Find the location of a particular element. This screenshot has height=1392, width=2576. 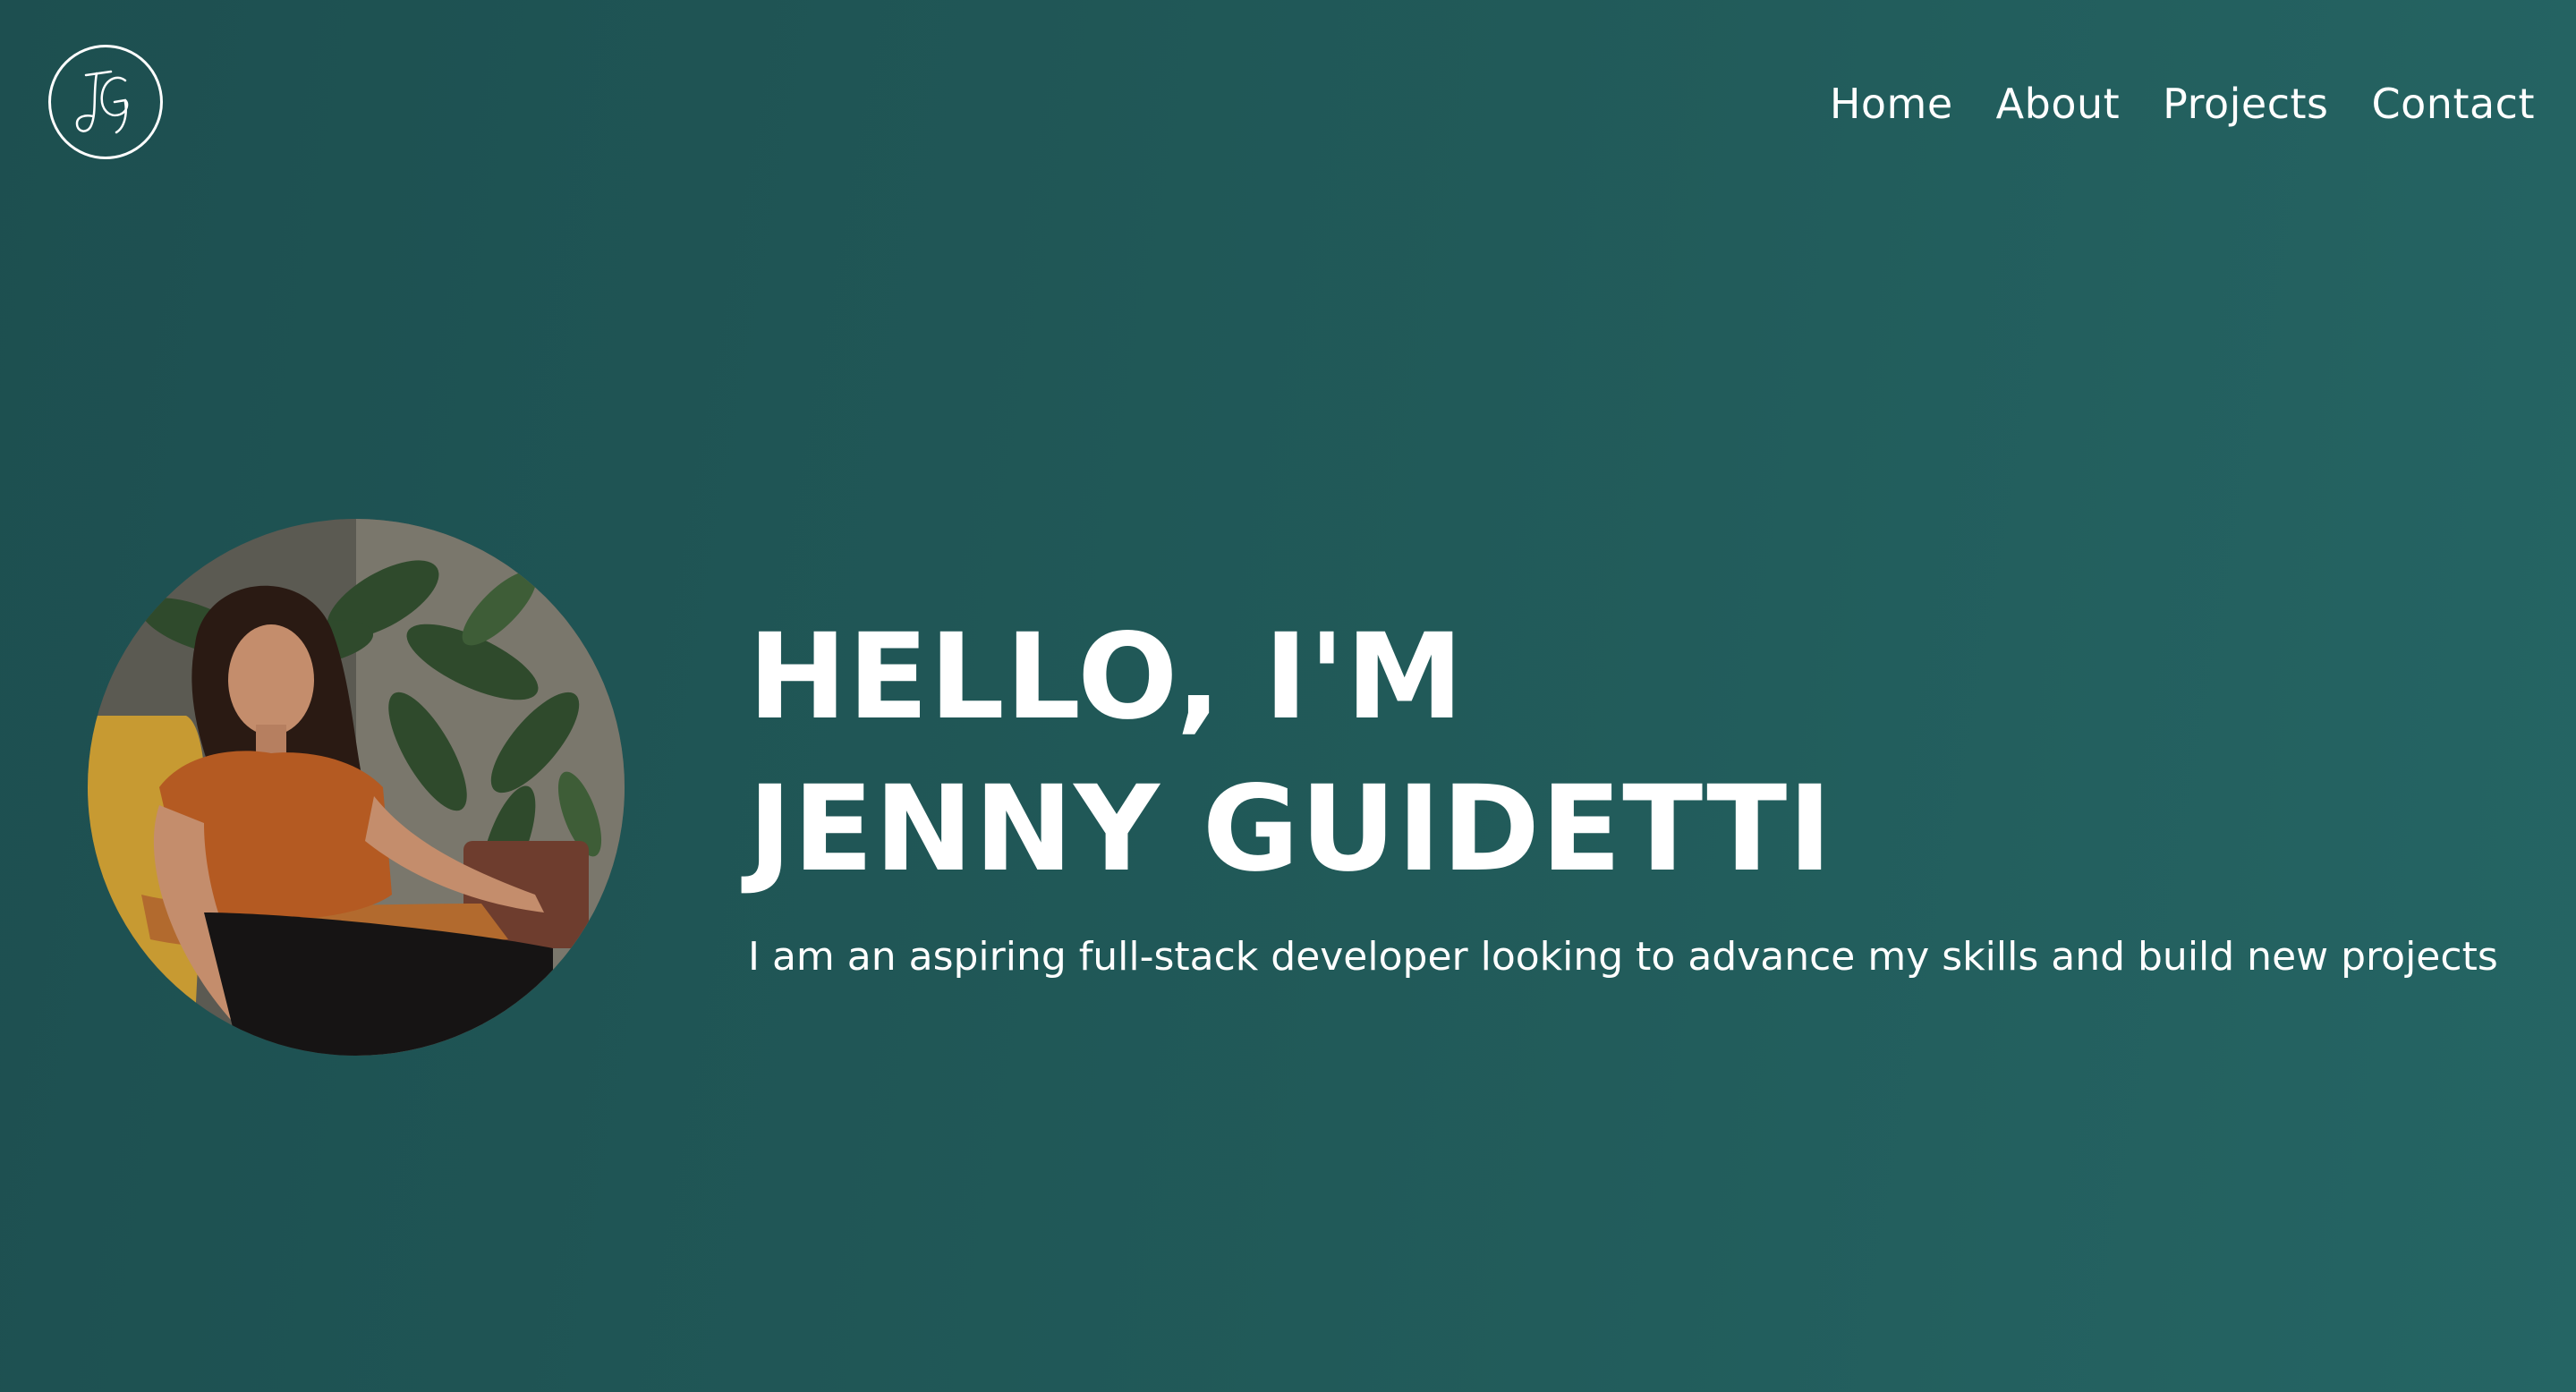

hero-heading-line2: JENNY GUIDETTI is located at coordinates (1290, 829).